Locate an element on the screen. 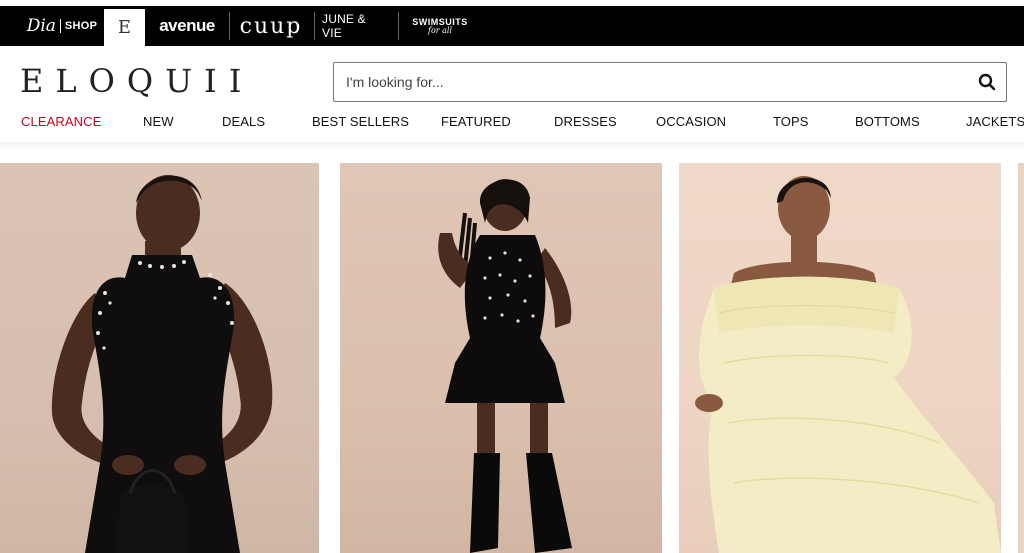  nav-item-best-sellers: BEST SELLERS is located at coordinates (360, 121).